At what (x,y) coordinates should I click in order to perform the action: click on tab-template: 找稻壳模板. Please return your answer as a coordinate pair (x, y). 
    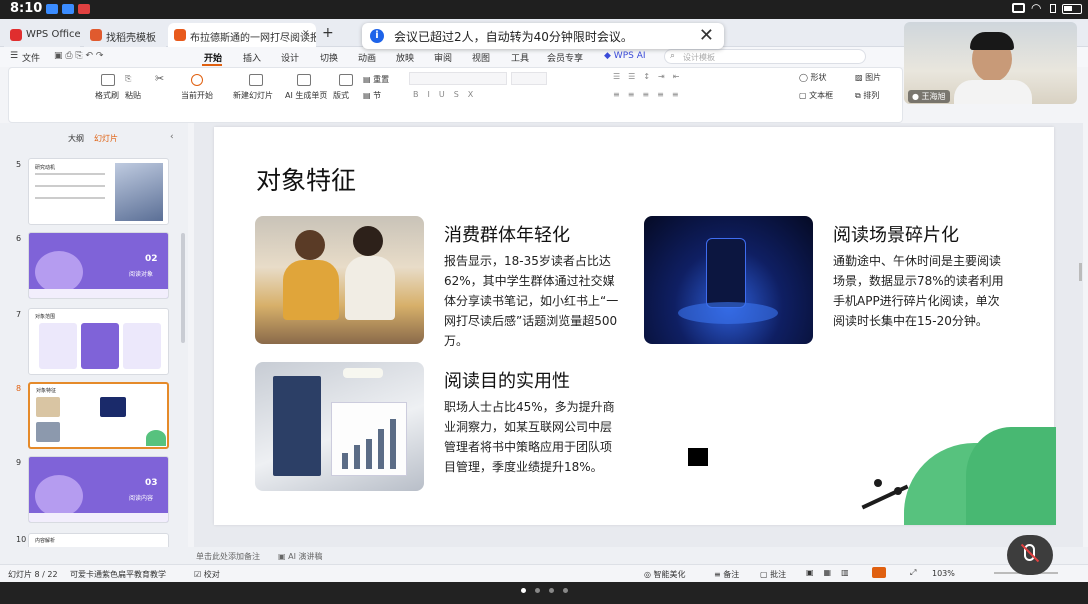
    Looking at the image, I should click on (125, 35).